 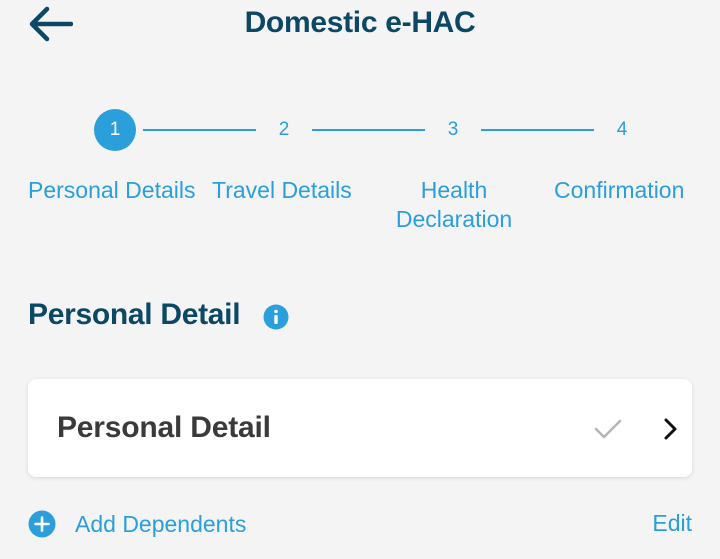 What do you see at coordinates (134, 314) in the screenshot?
I see `section-title: Personal Detail` at bounding box center [134, 314].